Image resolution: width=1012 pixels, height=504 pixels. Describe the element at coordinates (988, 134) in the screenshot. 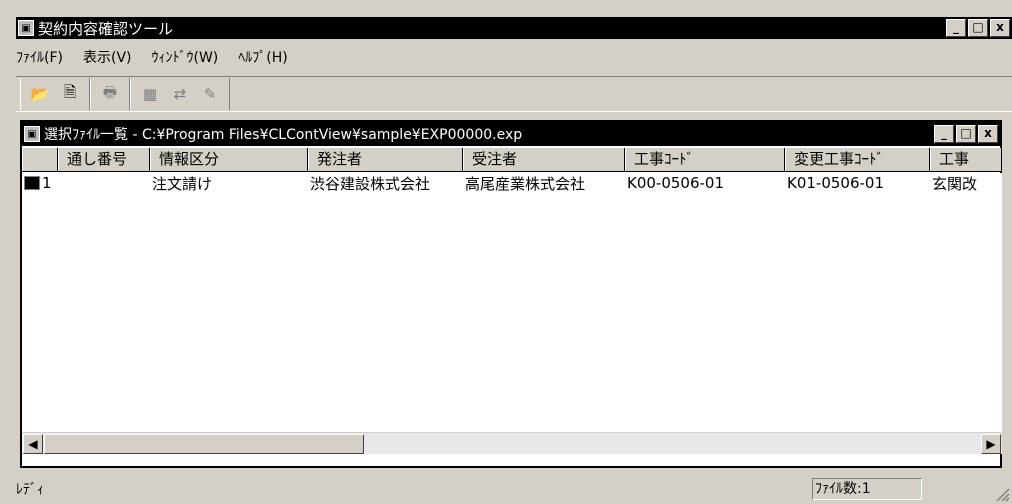

I see `child-close-button: x` at that location.